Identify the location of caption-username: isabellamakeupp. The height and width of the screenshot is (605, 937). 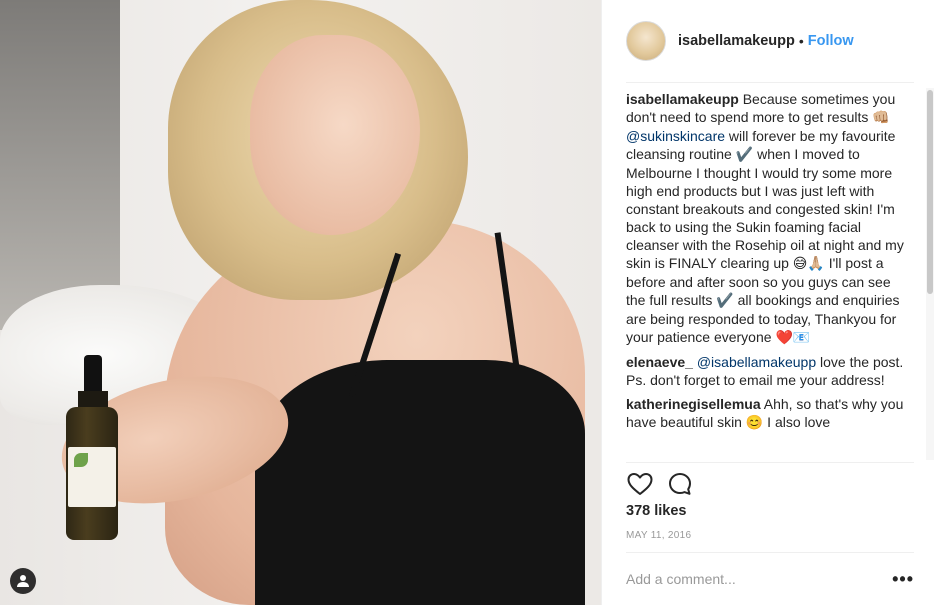
(682, 99).